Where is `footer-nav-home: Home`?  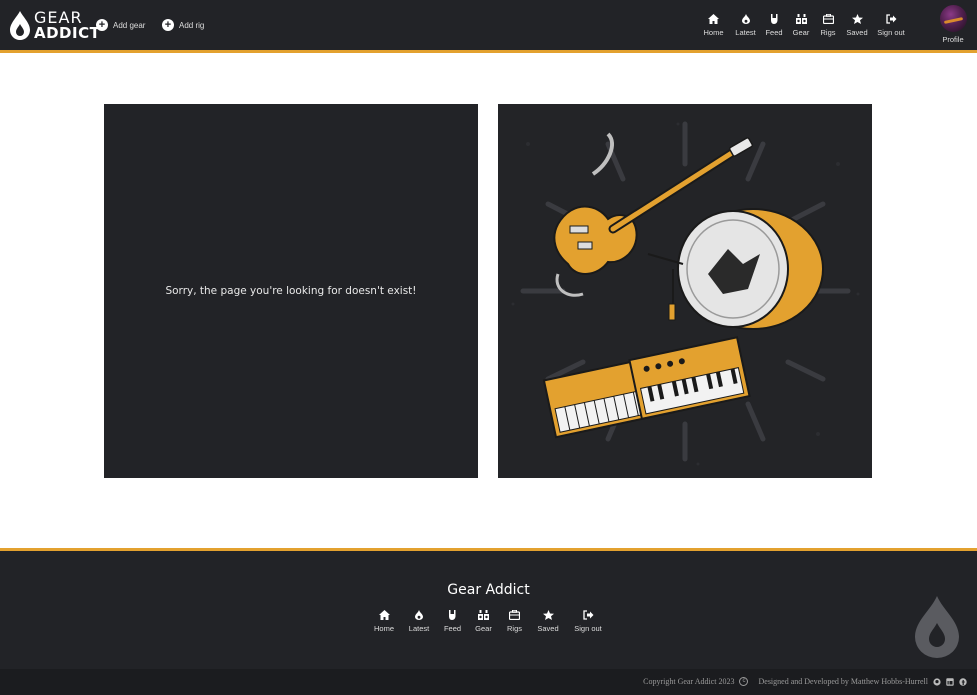 footer-nav-home: Home is located at coordinates (384, 621).